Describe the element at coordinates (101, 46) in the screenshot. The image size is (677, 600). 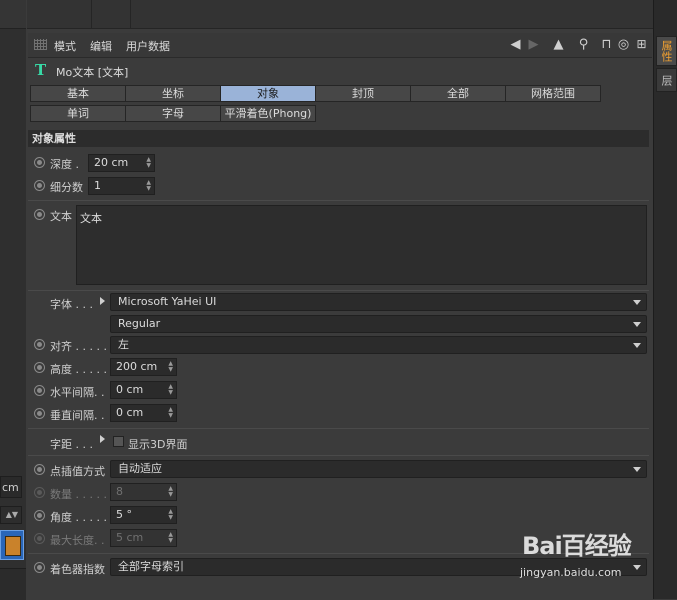
I see `menu-edit: 编辑` at that location.